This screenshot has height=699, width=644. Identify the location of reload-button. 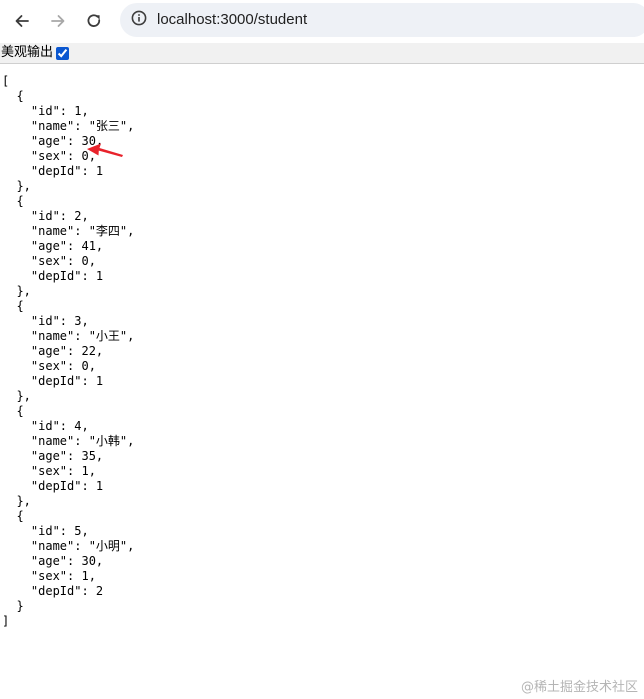
(94, 21).